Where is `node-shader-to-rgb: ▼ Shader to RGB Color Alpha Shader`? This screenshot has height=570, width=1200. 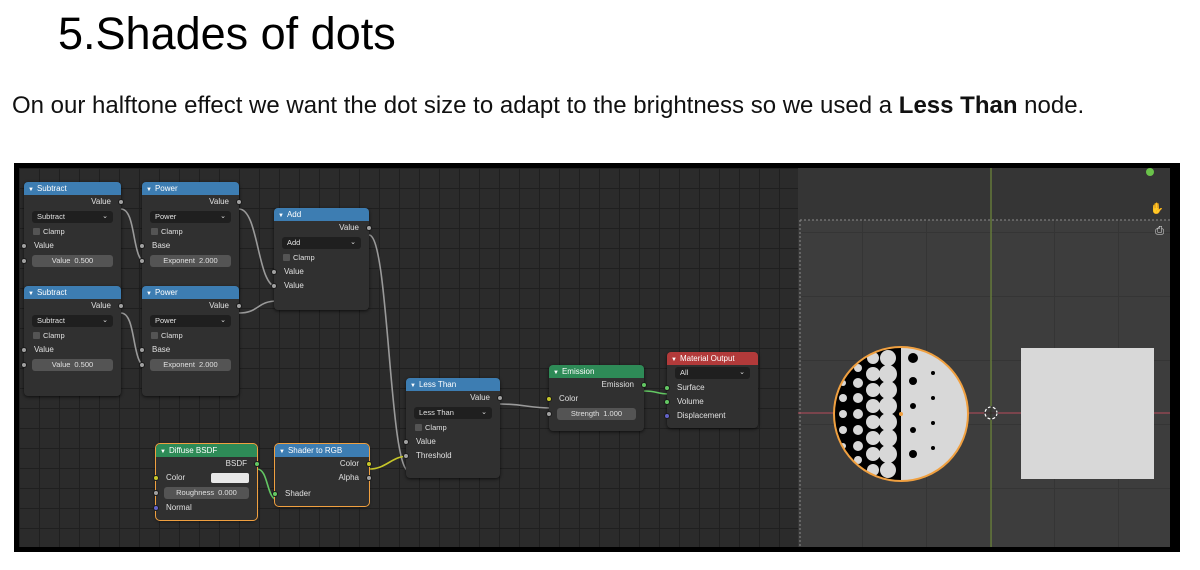
node-shader-to-rgb: ▼ Shader to RGB Color Alpha Shader is located at coordinates (322, 475).